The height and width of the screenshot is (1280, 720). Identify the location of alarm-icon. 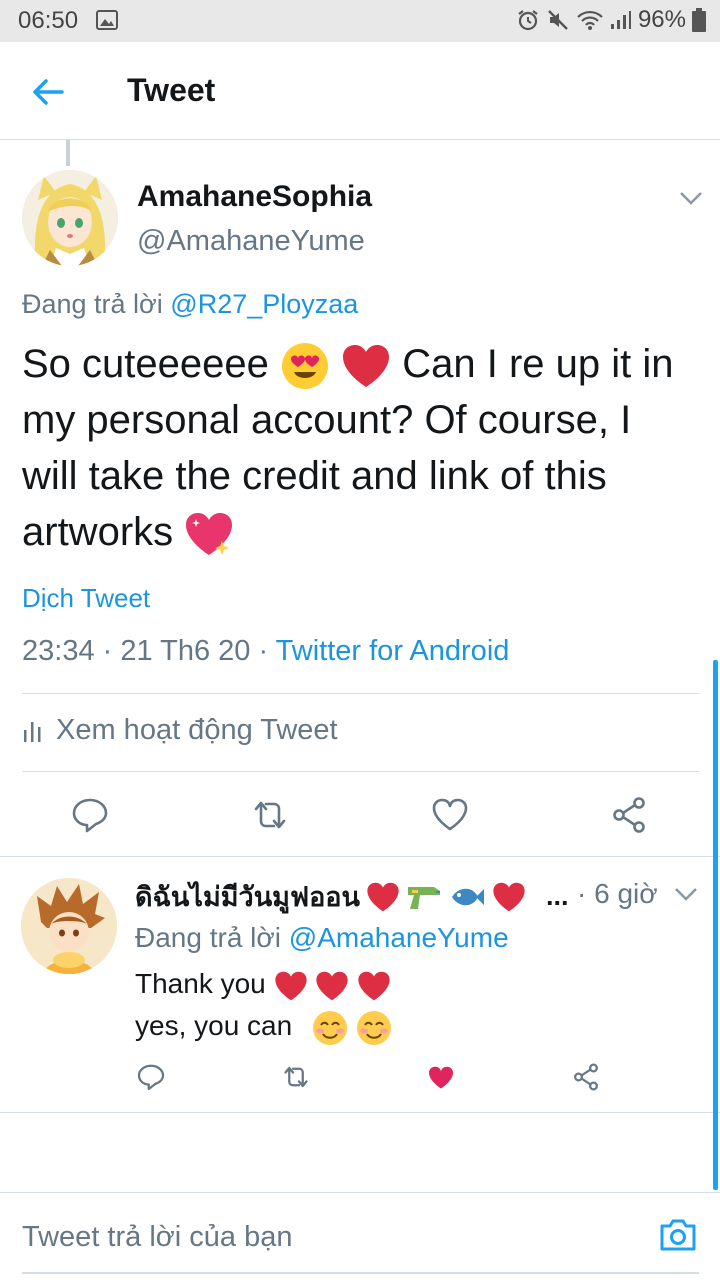
(528, 20).